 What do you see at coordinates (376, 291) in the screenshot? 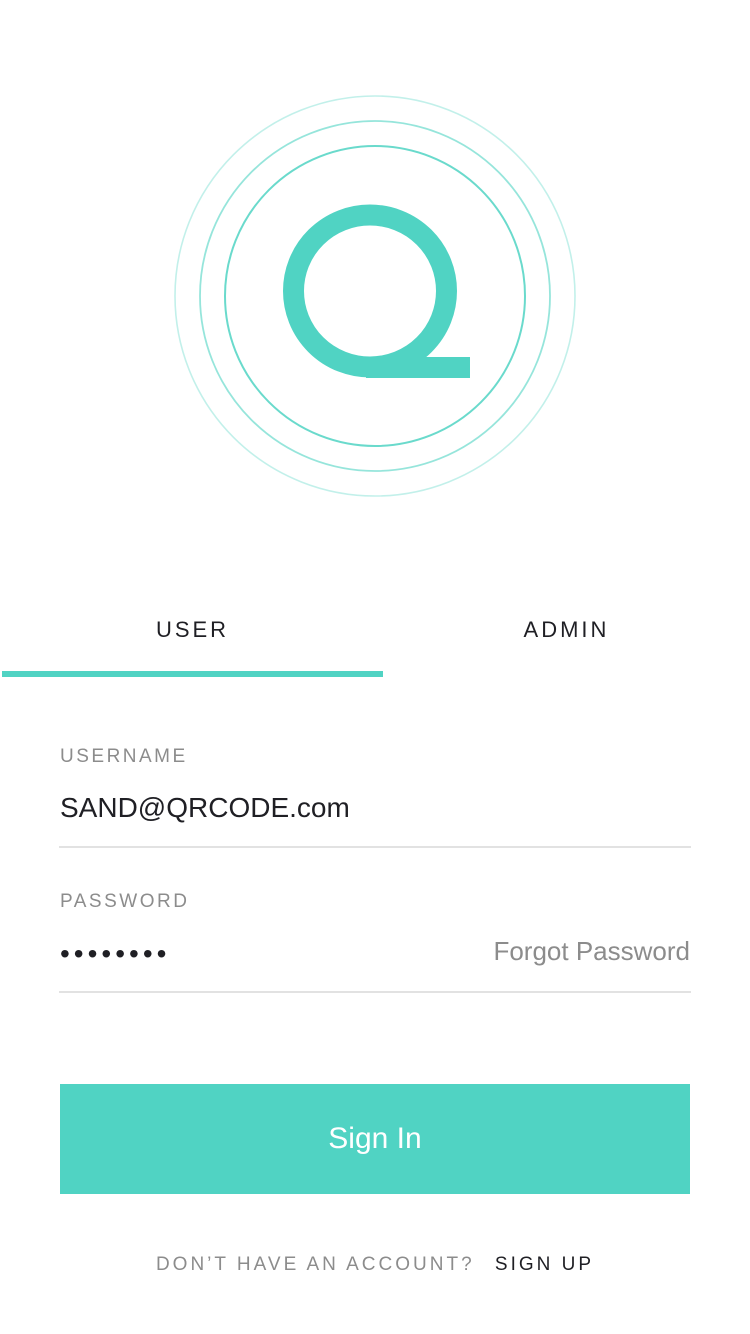
I see `logo-letter` at bounding box center [376, 291].